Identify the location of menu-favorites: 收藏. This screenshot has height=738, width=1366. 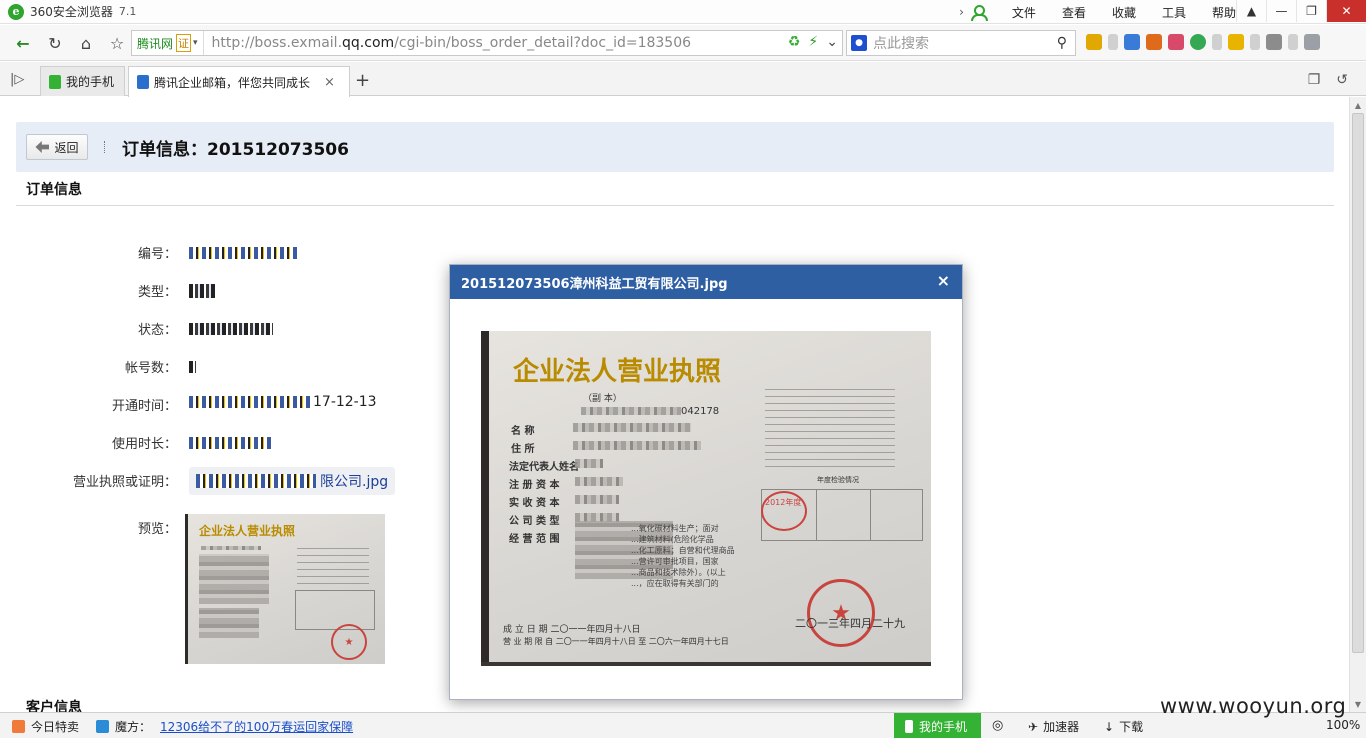
(1124, 12).